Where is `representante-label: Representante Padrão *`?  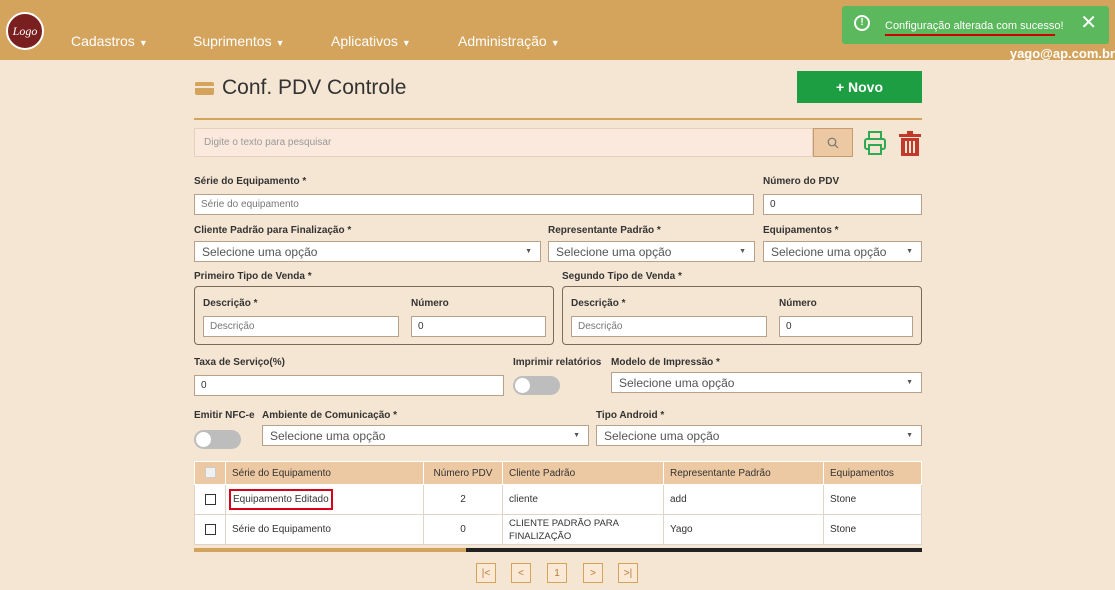 representante-label: Representante Padrão * is located at coordinates (604, 230).